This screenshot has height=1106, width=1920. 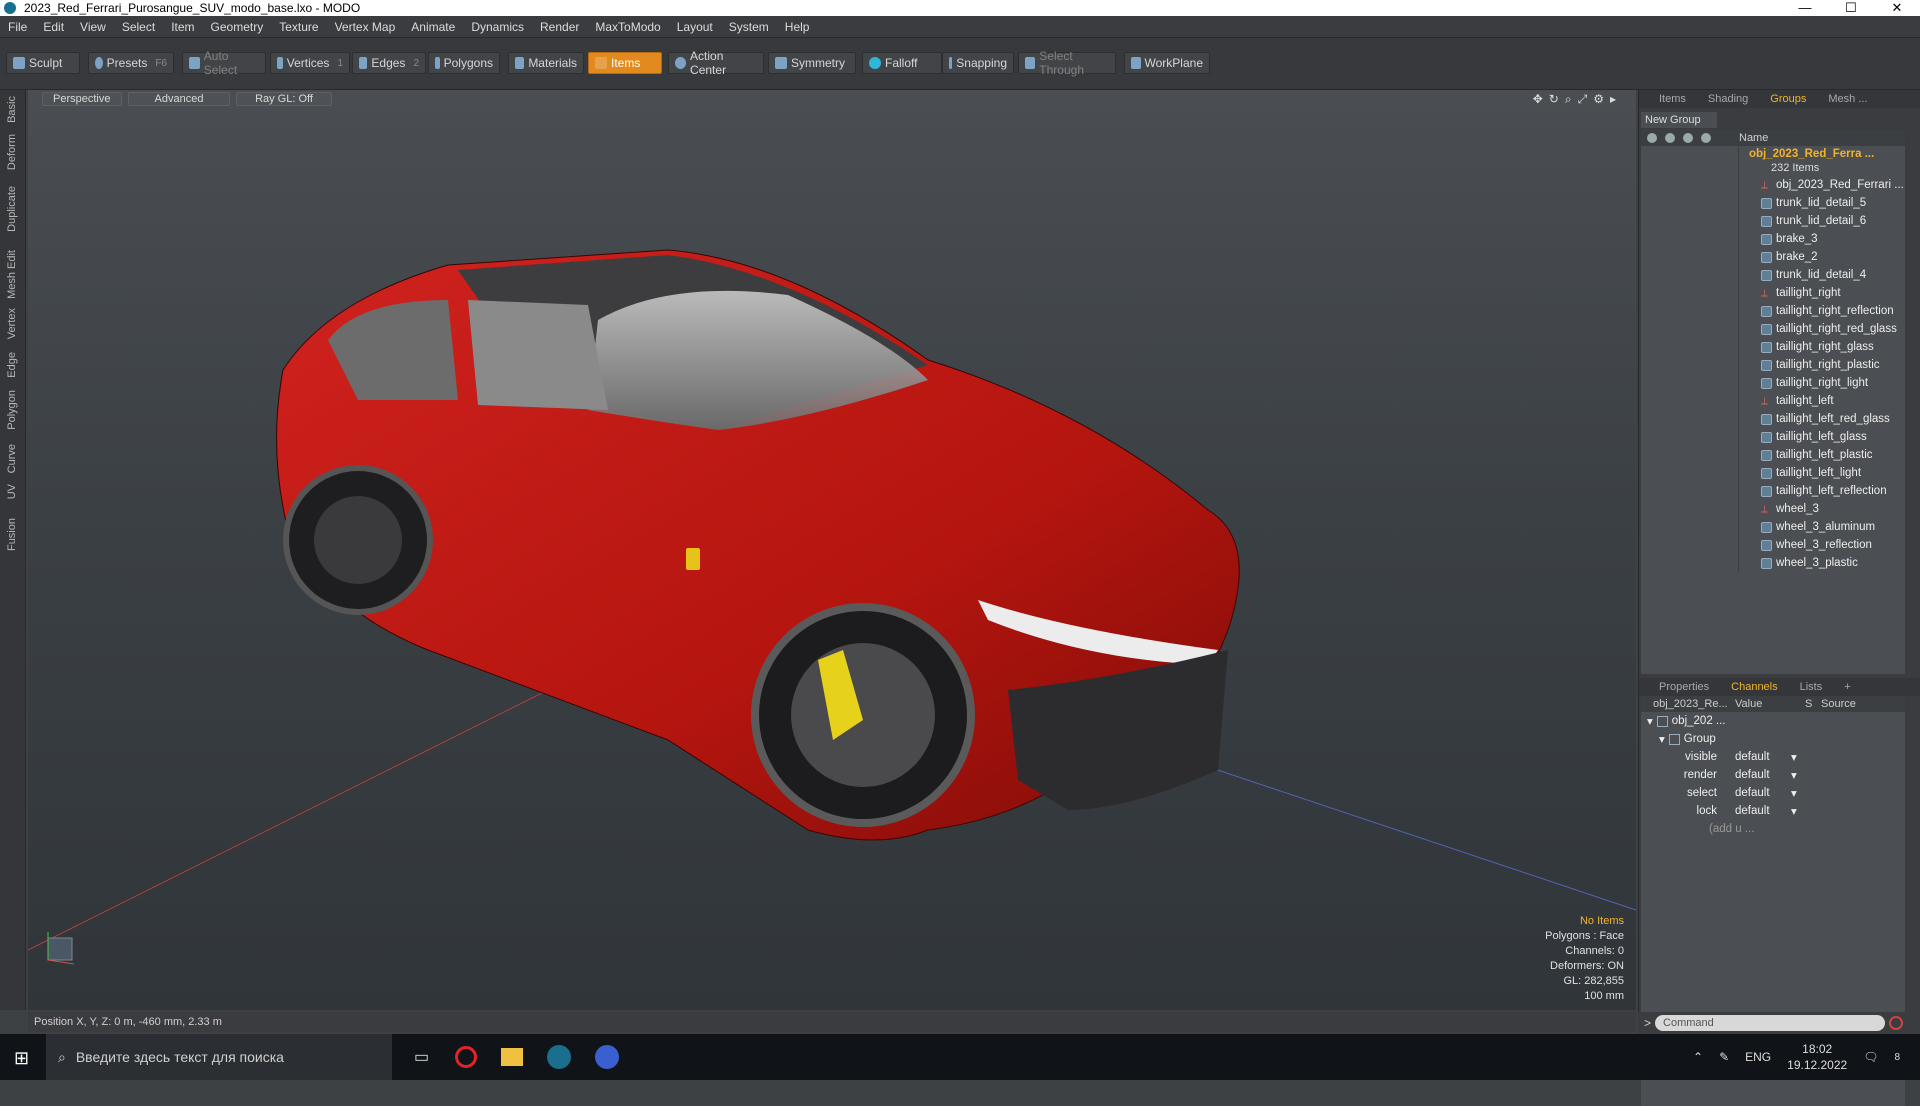 I want to click on channel-row-lock: lock default ▾, so click(x=1773, y=811).